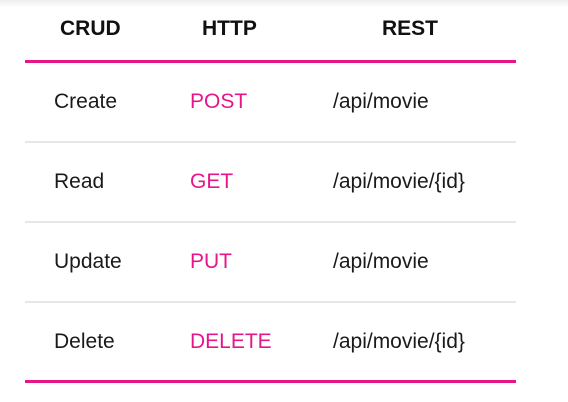 The width and height of the screenshot is (568, 402). Describe the element at coordinates (79, 181) in the screenshot. I see `crud-operation: Read` at that location.